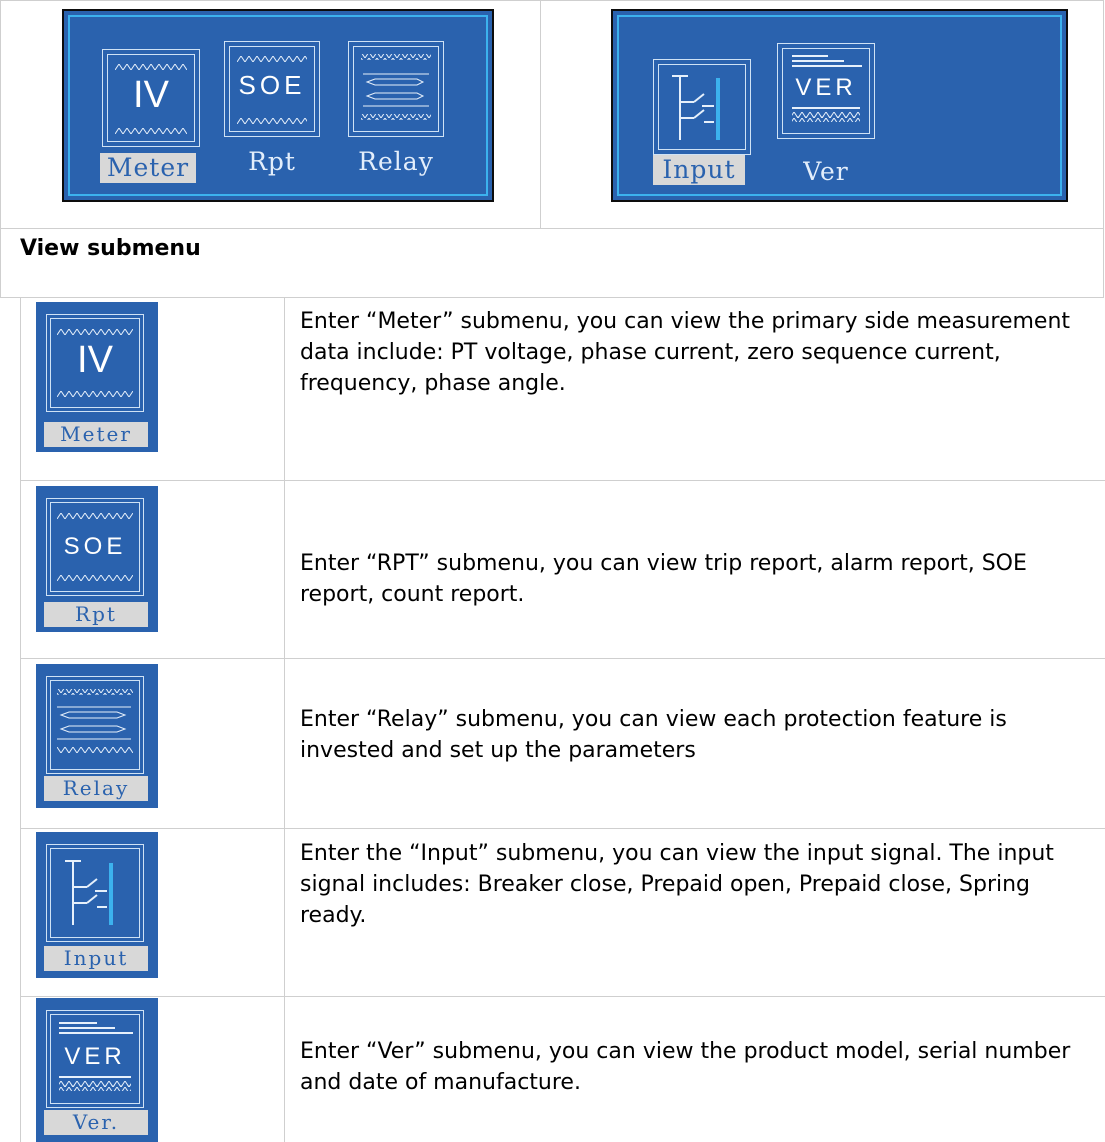 This screenshot has width=1105, height=1142. I want to click on soe-icon: SOE, so click(272, 89).